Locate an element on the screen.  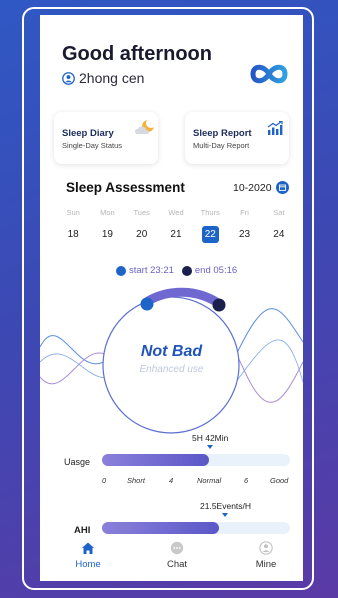
day-thurs: Thurs 22 is located at coordinates (210, 225).